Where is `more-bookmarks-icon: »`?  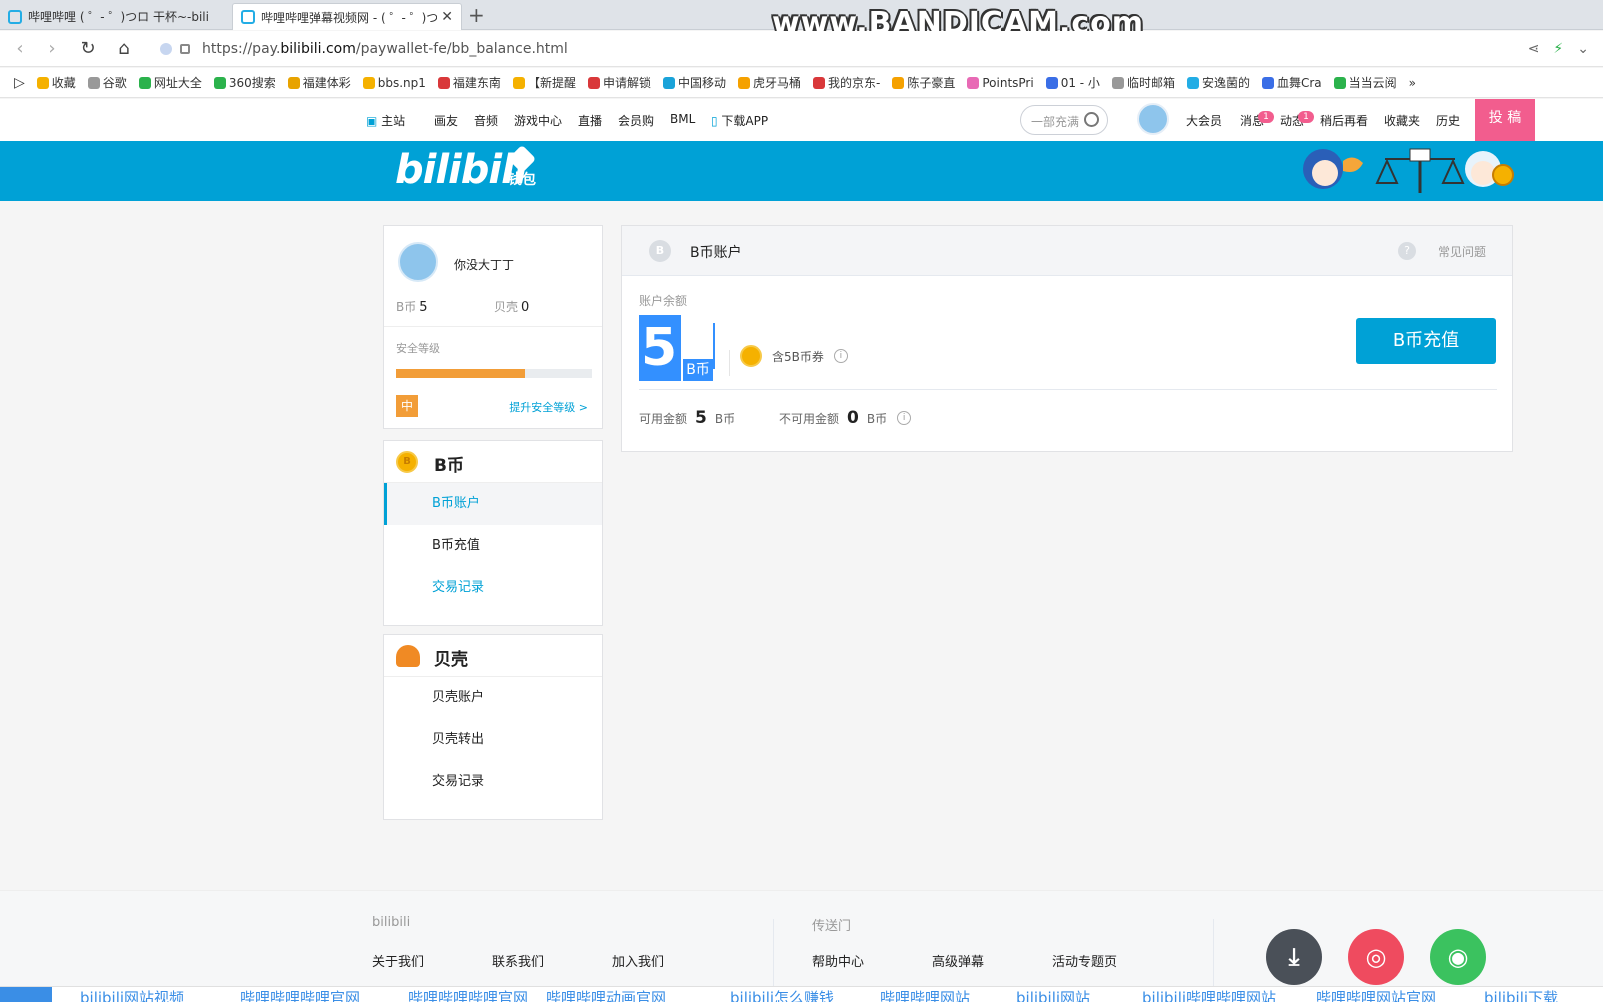 more-bookmarks-icon: » is located at coordinates (1412, 83).